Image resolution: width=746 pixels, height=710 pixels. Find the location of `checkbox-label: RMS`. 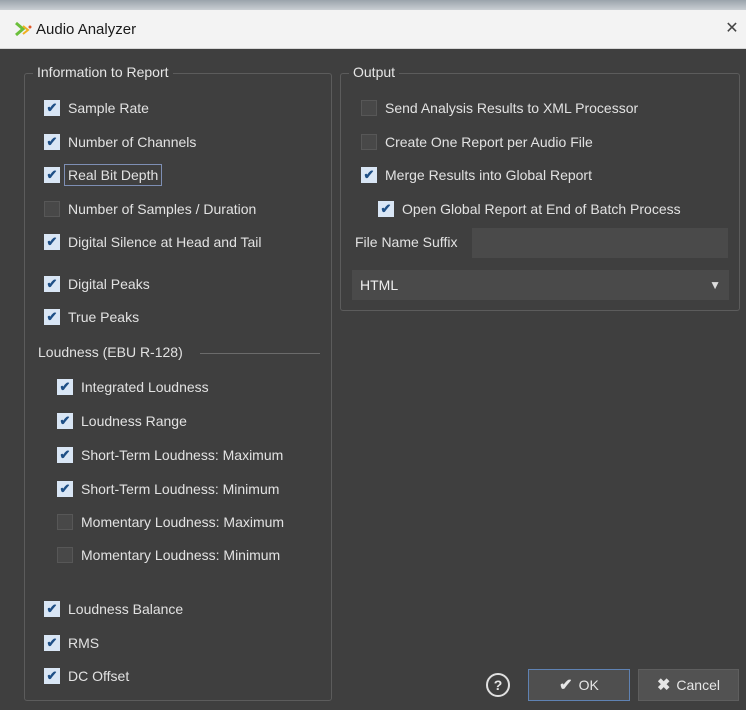

checkbox-label: RMS is located at coordinates (84, 643).